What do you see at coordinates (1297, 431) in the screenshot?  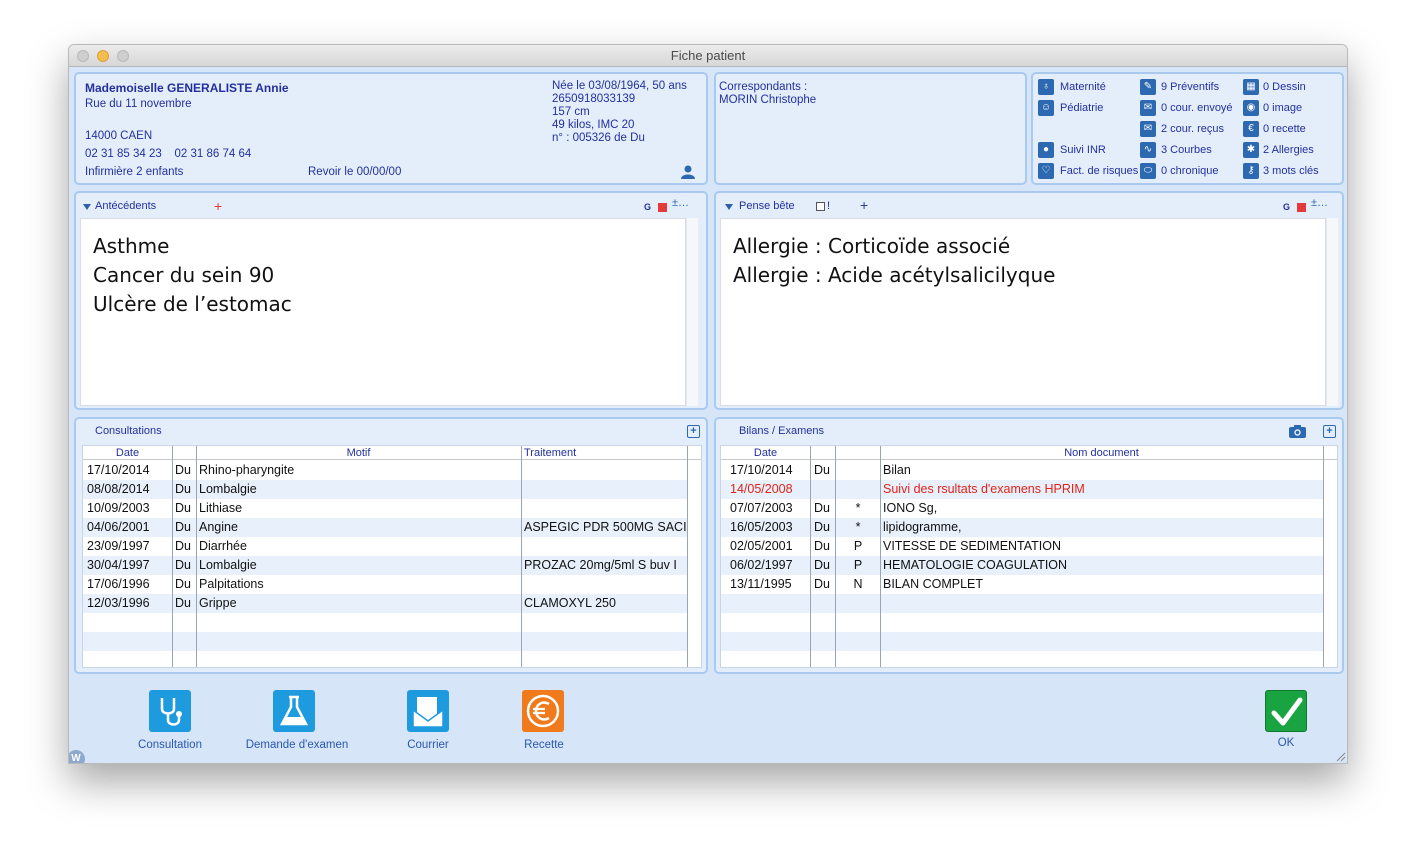 I see `camera-icon` at bounding box center [1297, 431].